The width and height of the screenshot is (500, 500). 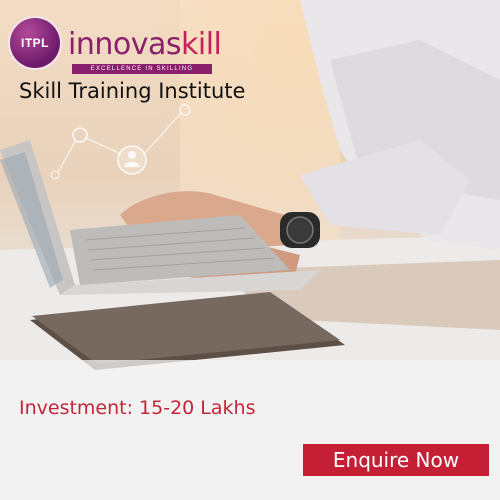 I want to click on investment-text: Investment: 15-20 Lakhs, so click(x=137, y=408).